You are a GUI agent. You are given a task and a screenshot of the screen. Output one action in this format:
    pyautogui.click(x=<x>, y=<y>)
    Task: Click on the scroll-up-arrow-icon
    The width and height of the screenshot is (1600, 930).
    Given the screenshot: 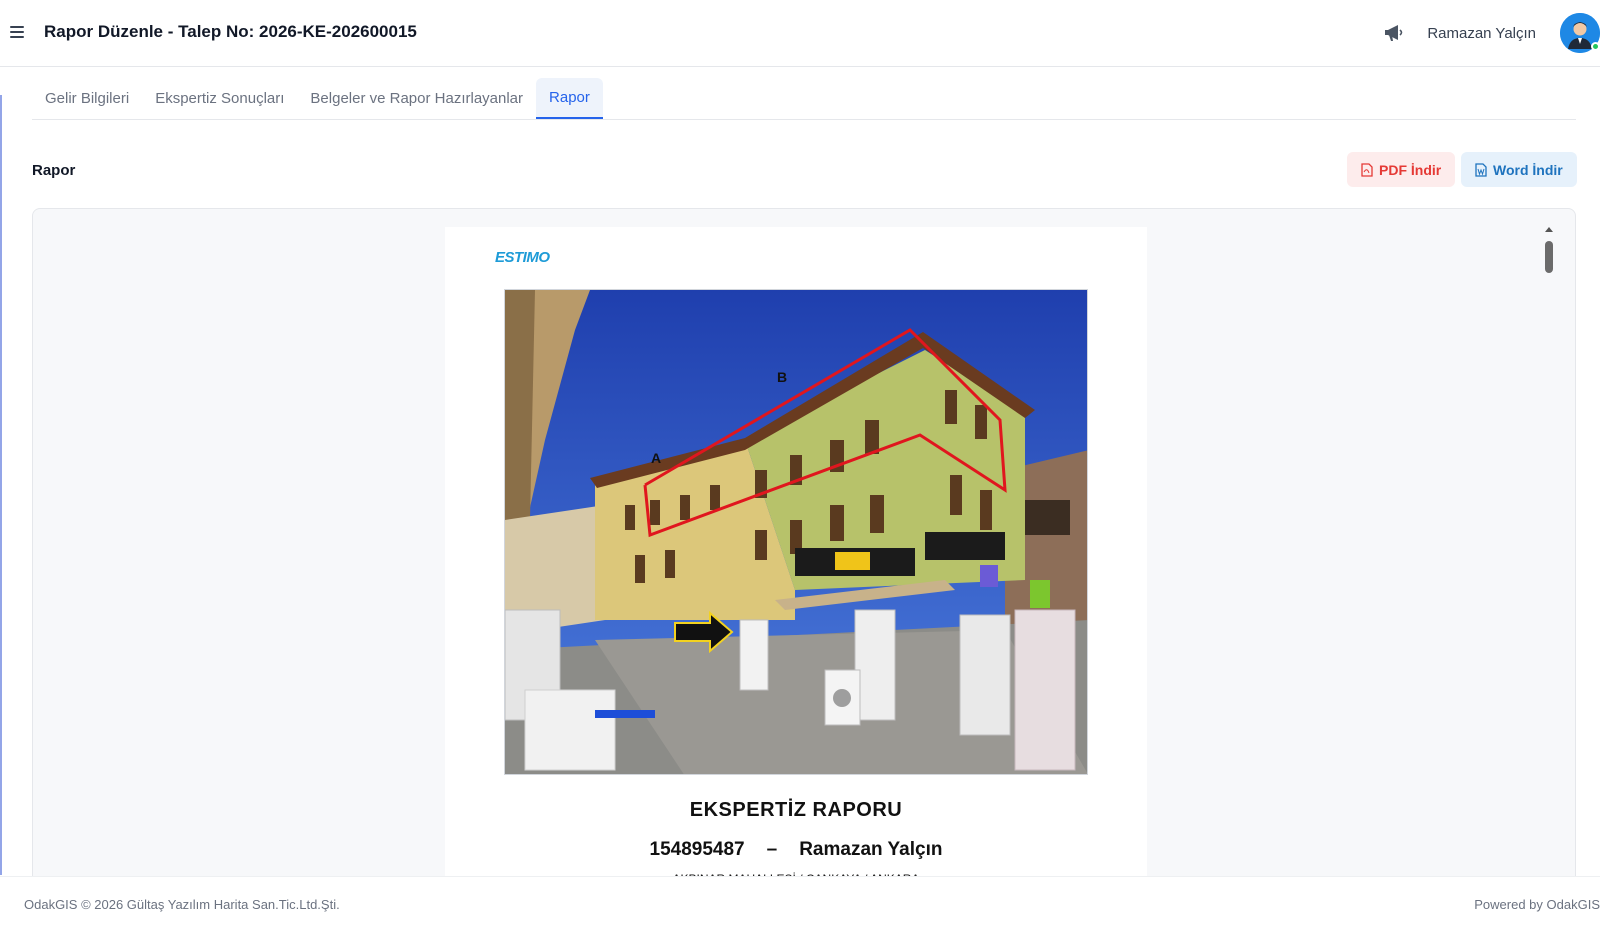 What is the action you would take?
    pyautogui.click(x=1549, y=229)
    